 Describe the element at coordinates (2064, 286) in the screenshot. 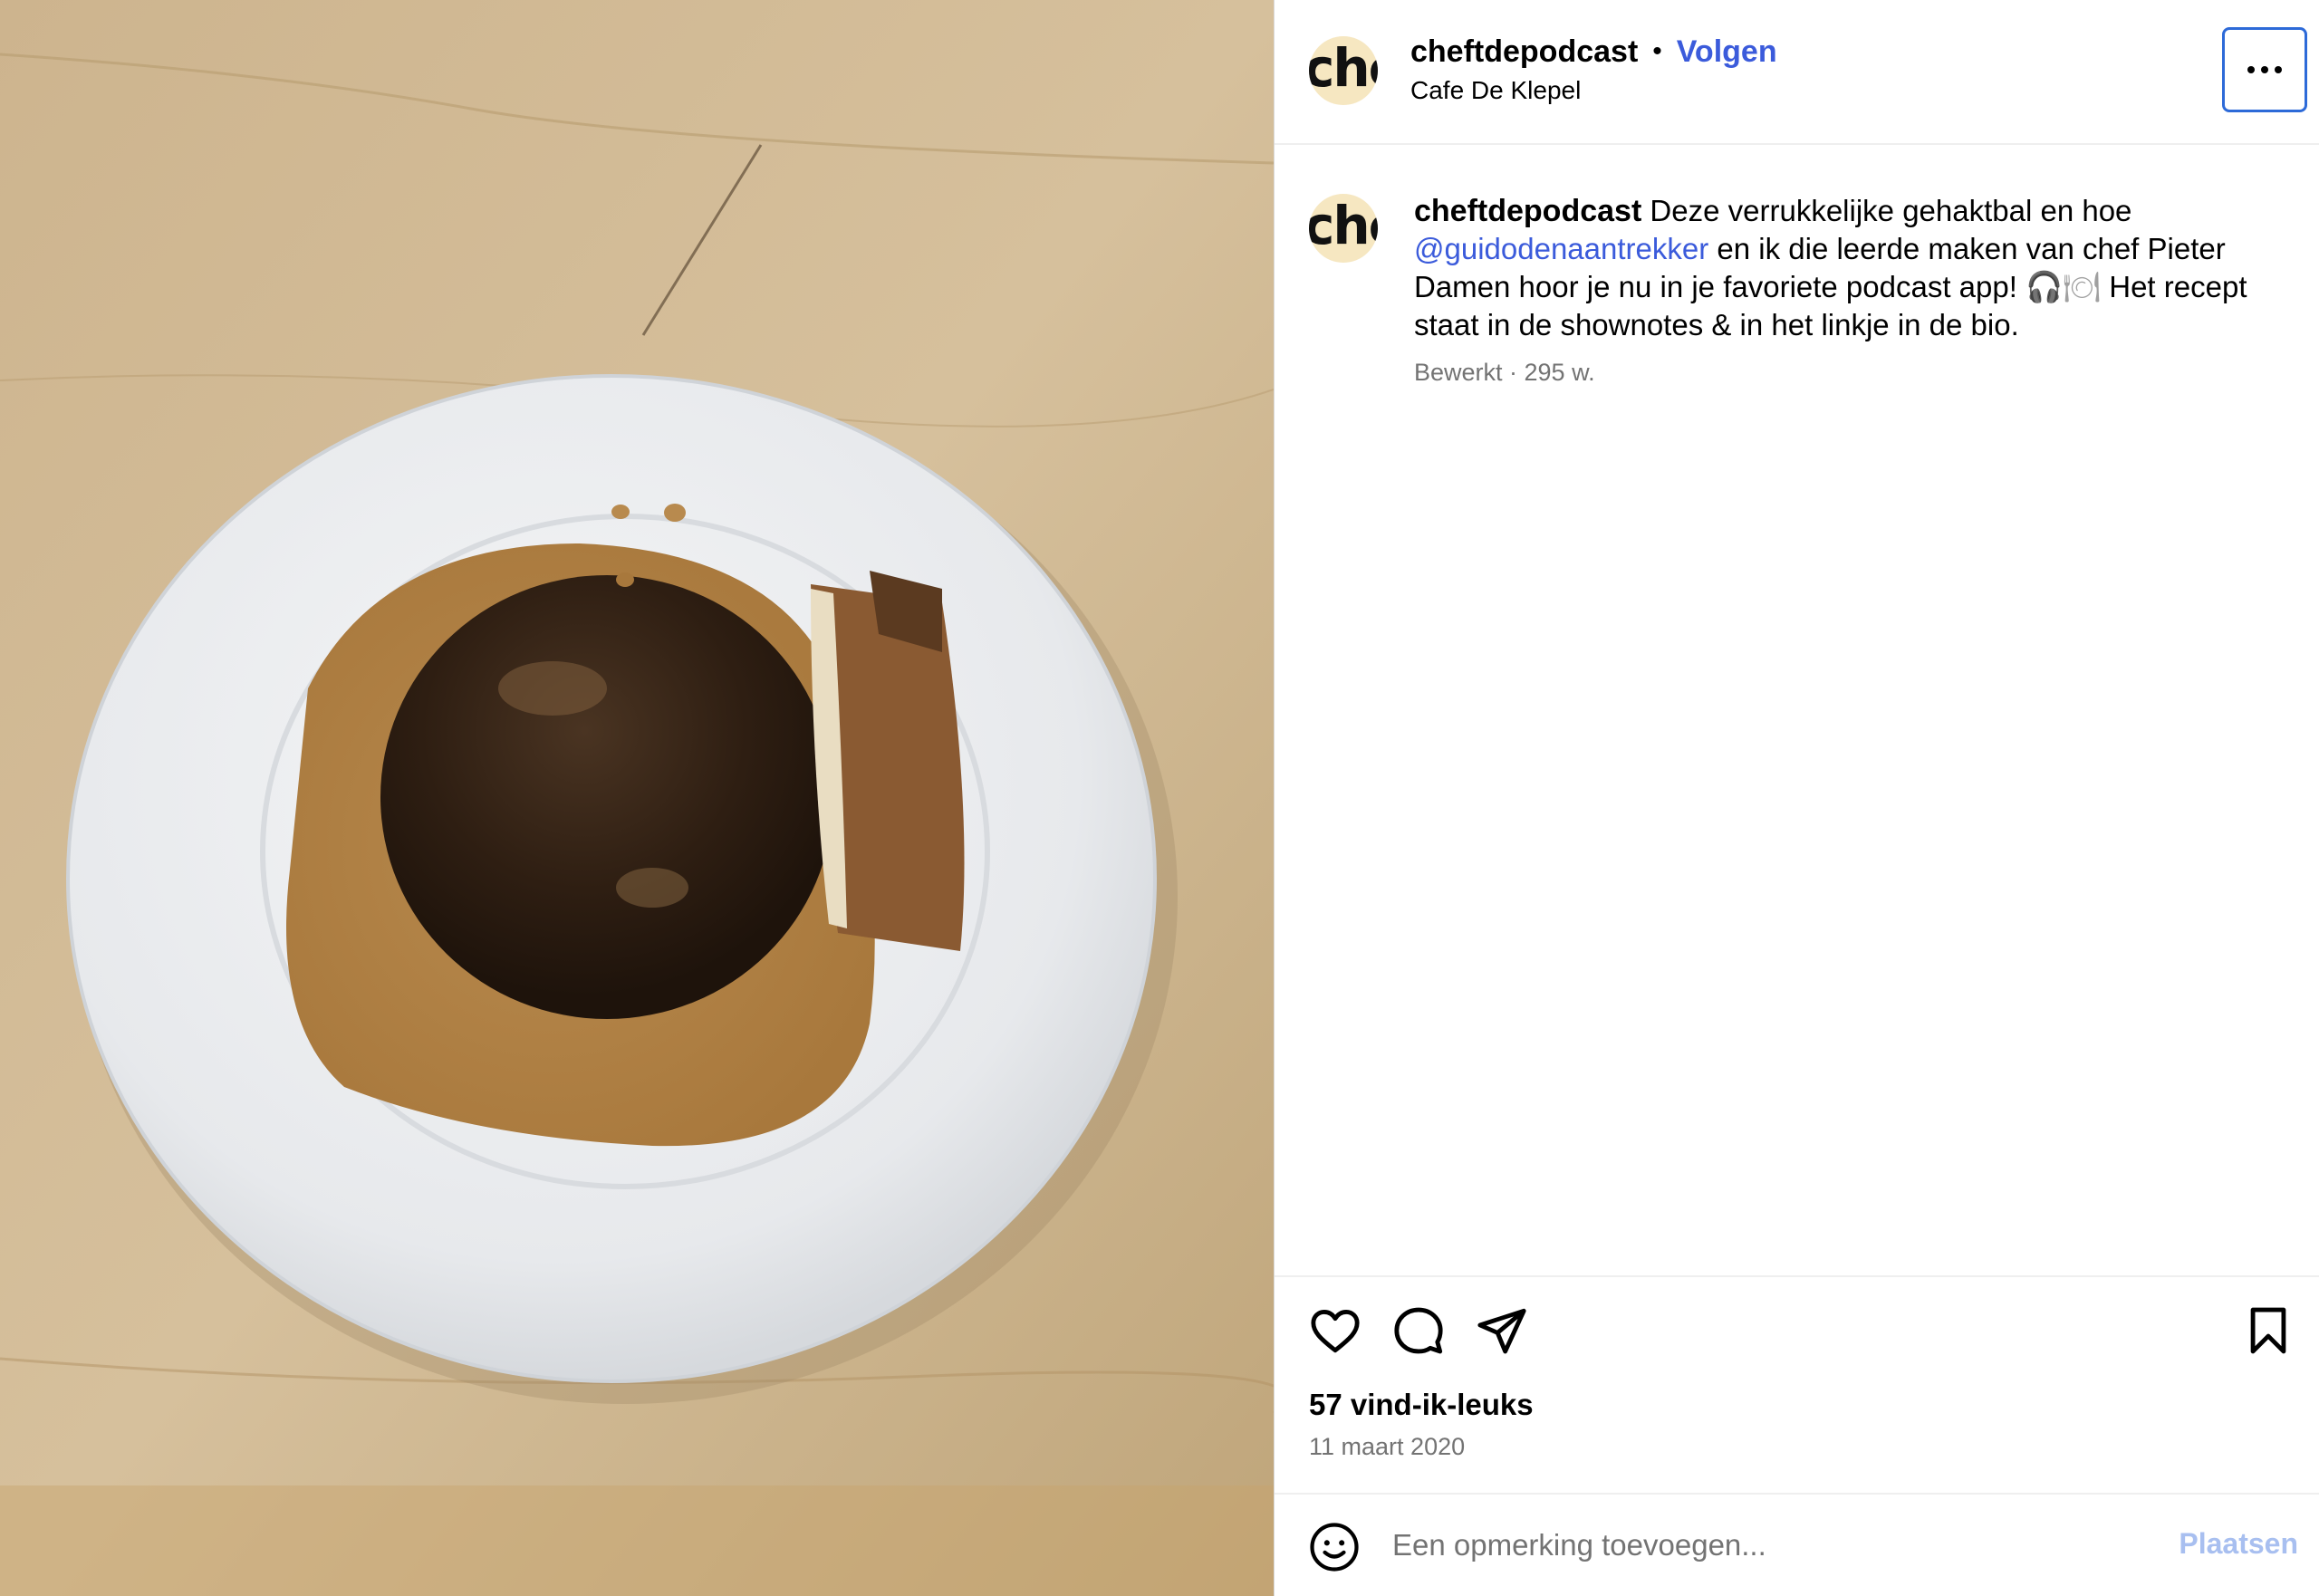

I see `caption-emoji: 🎧🍽` at that location.